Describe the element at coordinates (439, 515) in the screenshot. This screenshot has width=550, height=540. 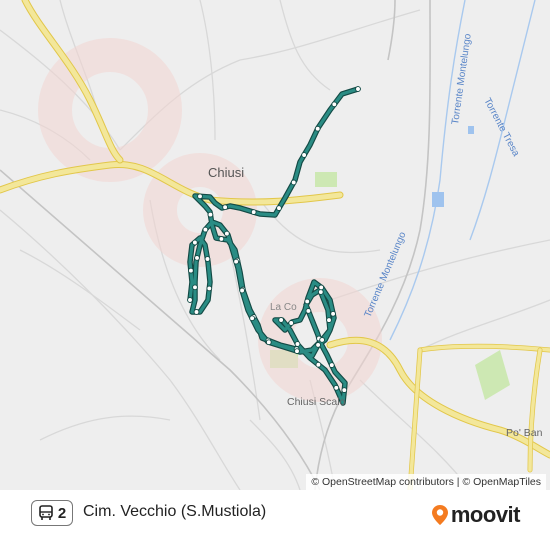
I see `moovit-pin-icon` at that location.